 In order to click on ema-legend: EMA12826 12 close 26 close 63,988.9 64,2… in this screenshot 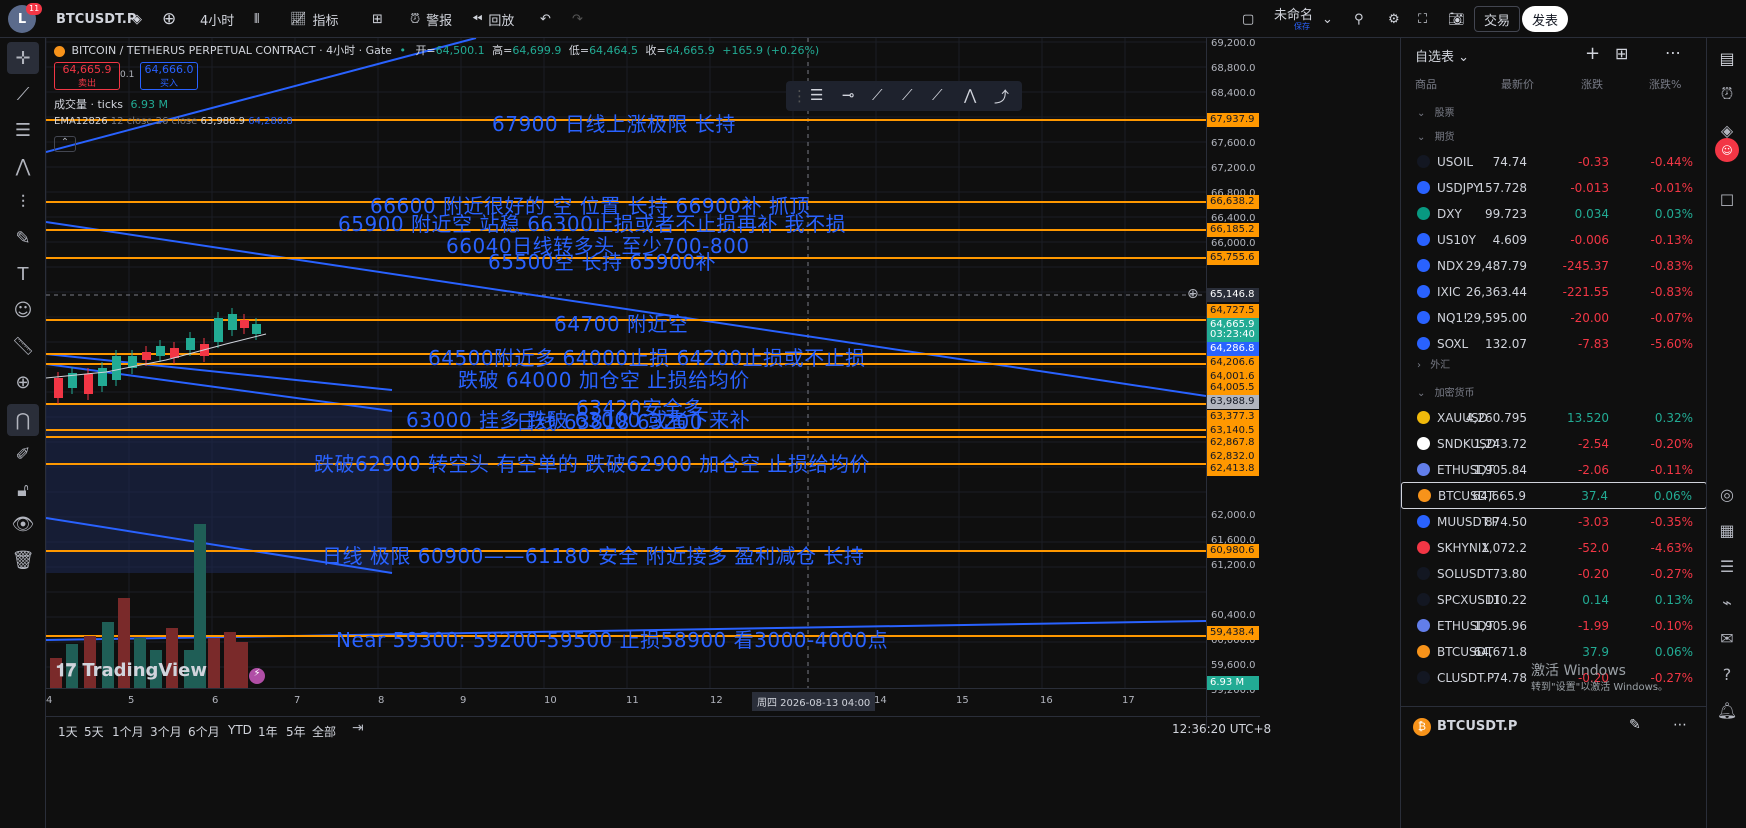, I will do `click(173, 121)`.